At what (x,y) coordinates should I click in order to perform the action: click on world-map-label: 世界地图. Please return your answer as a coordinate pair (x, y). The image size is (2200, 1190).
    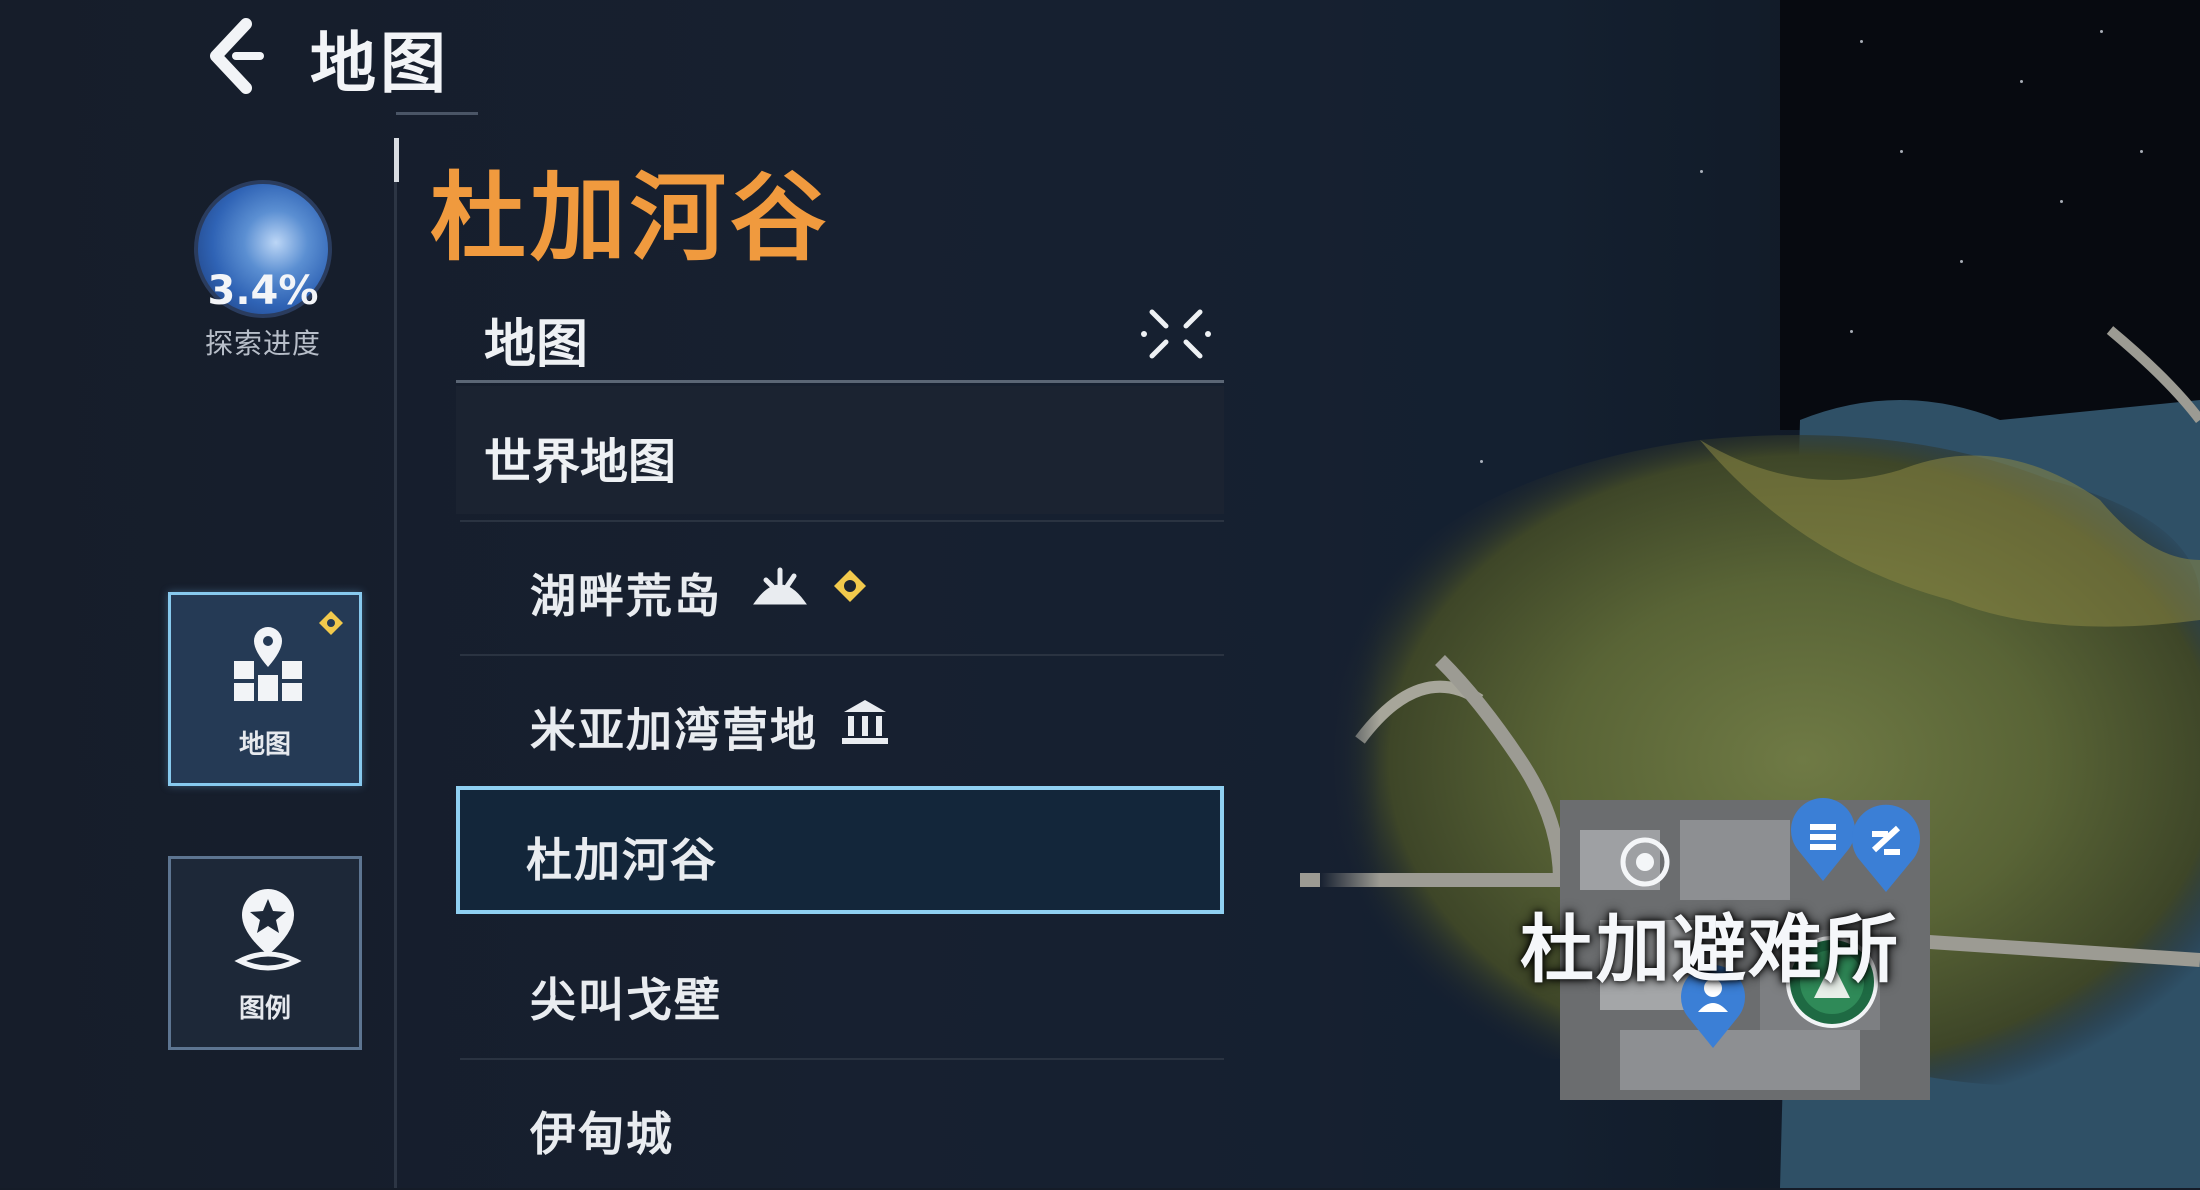
    Looking at the image, I should click on (580, 462).